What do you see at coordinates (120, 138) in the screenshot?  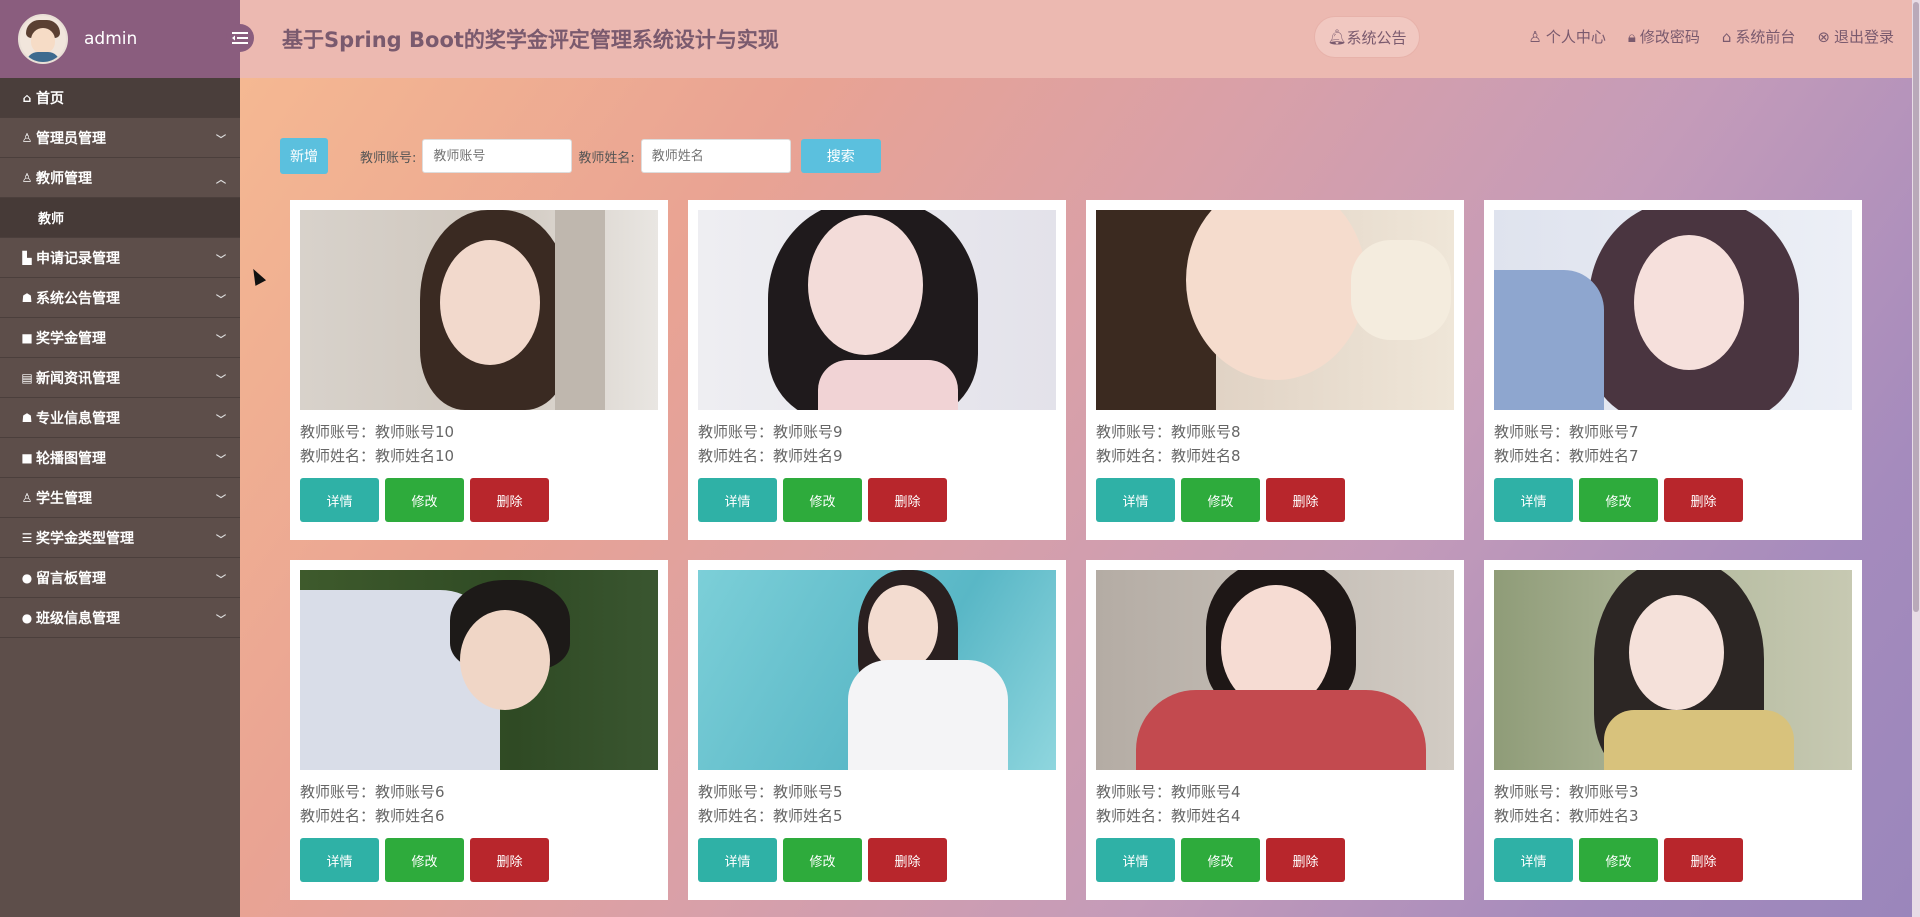 I see `sidebar-item-admin: ♙ 管理员管理 ﹀` at bounding box center [120, 138].